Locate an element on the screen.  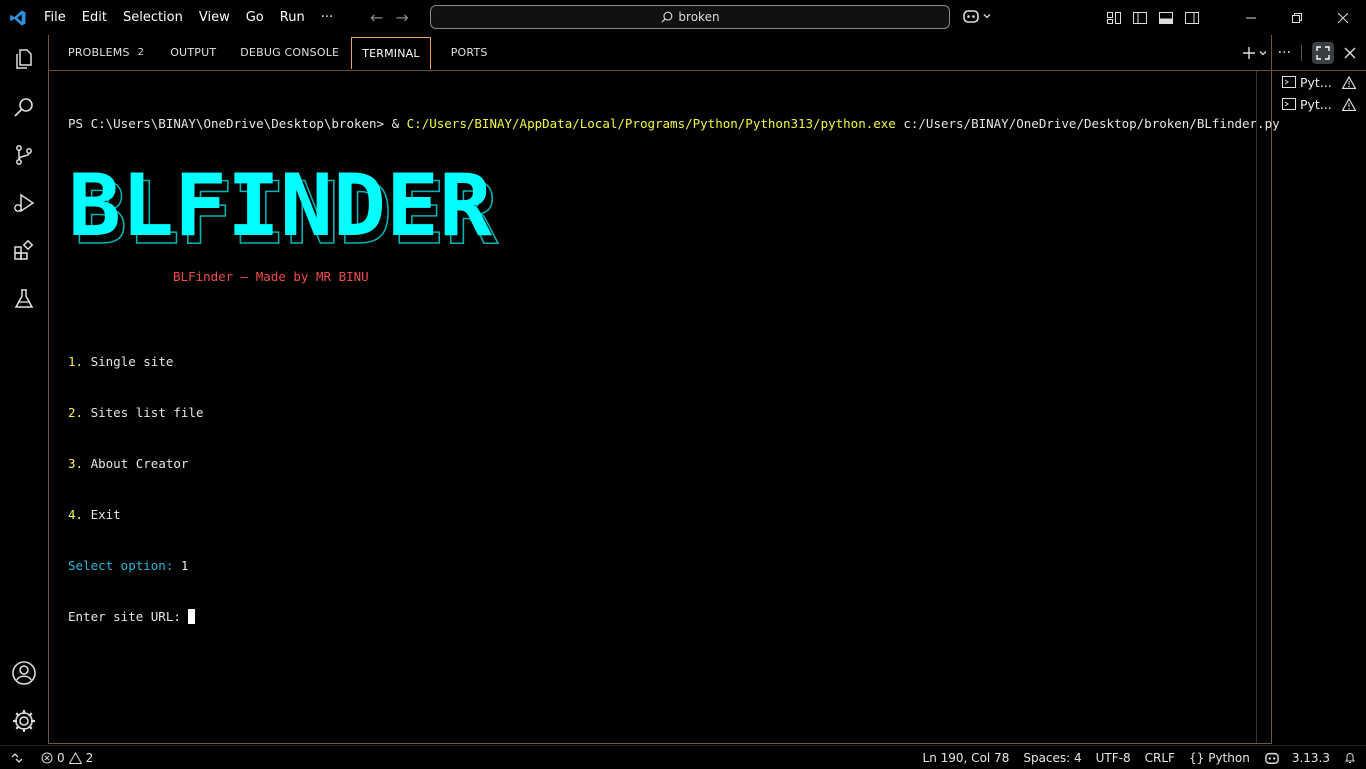
option-number: 4. is located at coordinates (76, 514).